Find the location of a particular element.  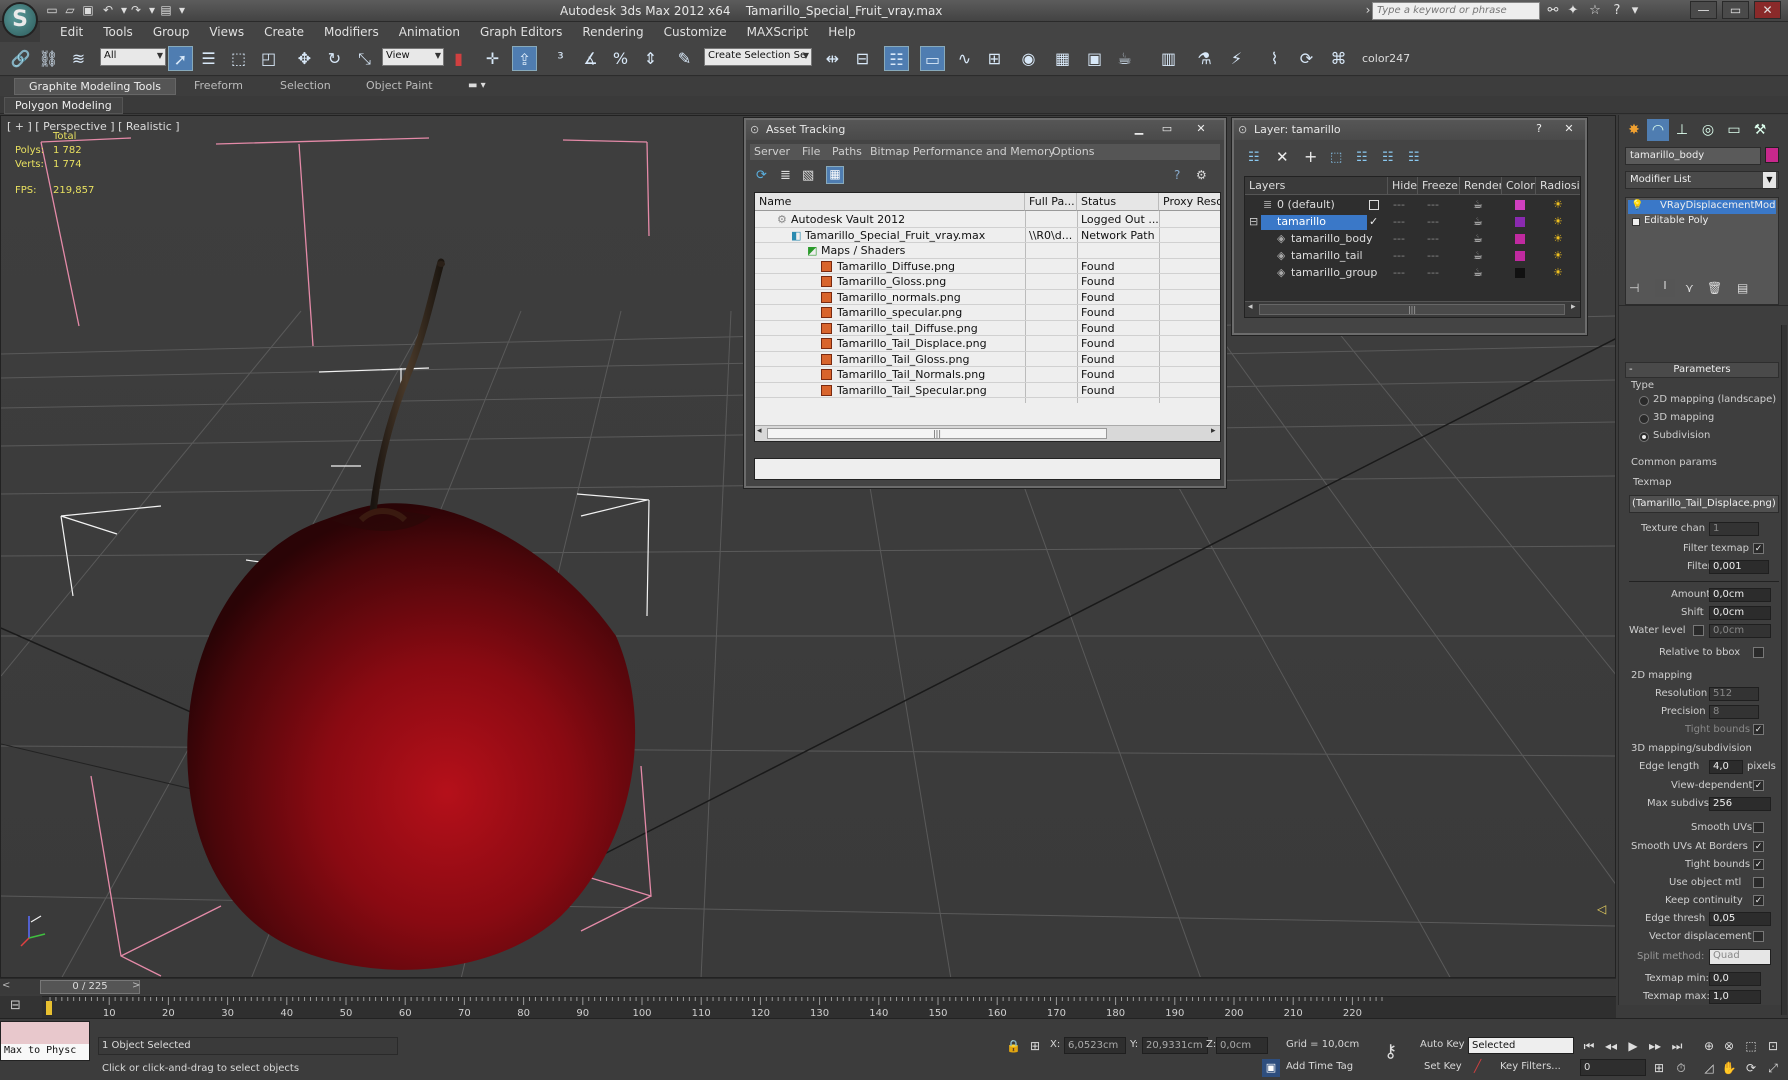

render-production-icon: ☕ is located at coordinates (1124, 58).